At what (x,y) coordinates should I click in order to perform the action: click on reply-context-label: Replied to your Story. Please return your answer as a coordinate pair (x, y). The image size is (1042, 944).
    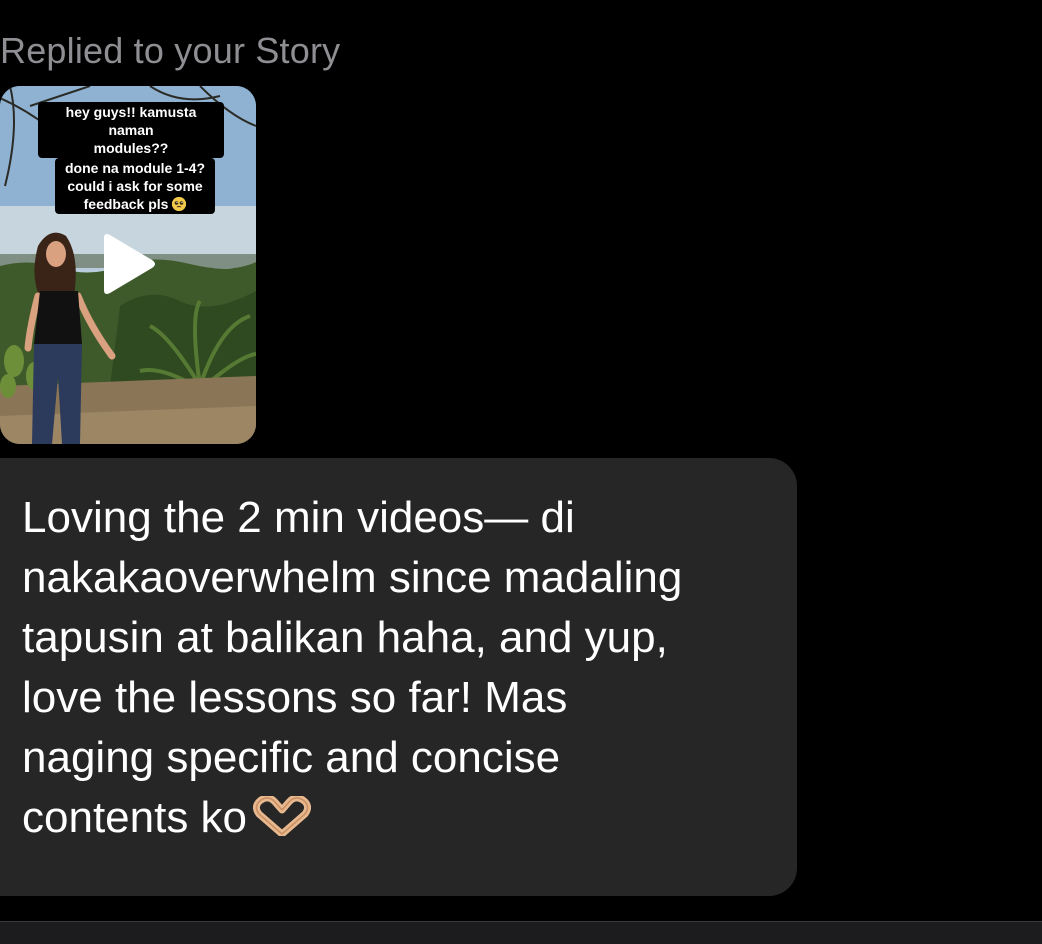
    Looking at the image, I should click on (170, 50).